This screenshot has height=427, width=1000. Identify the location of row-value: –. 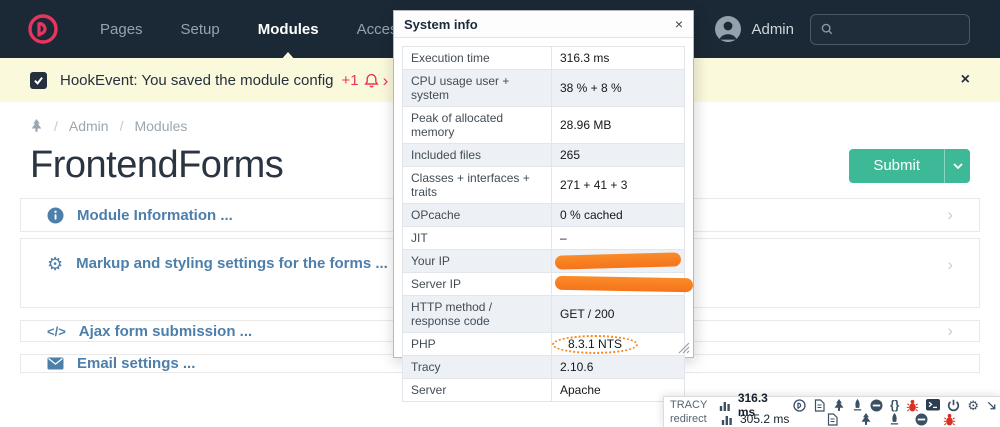
(563, 238).